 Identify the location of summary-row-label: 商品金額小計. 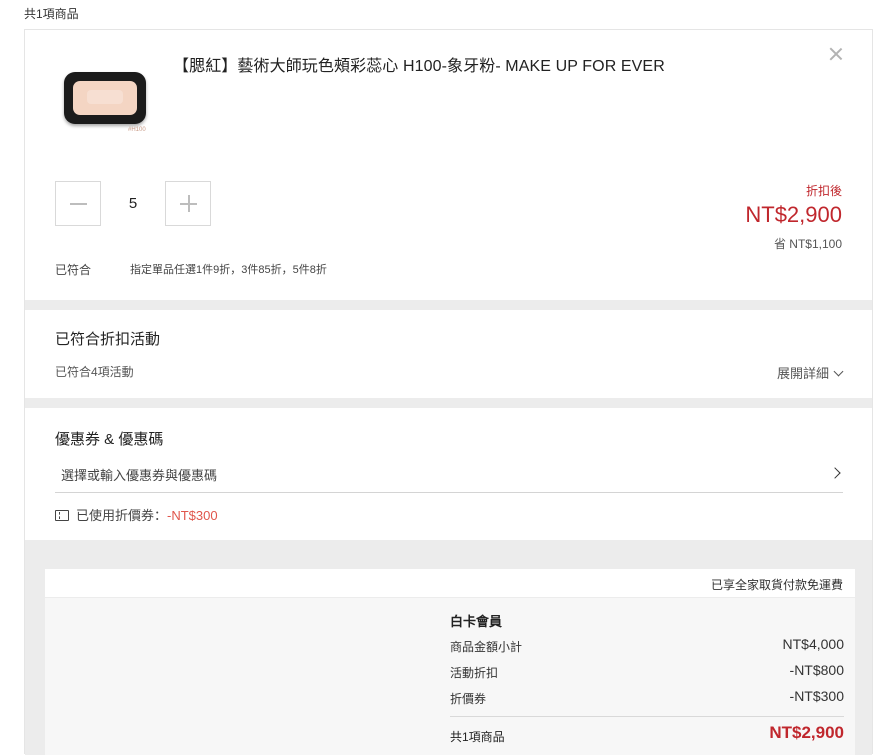
(486, 647).